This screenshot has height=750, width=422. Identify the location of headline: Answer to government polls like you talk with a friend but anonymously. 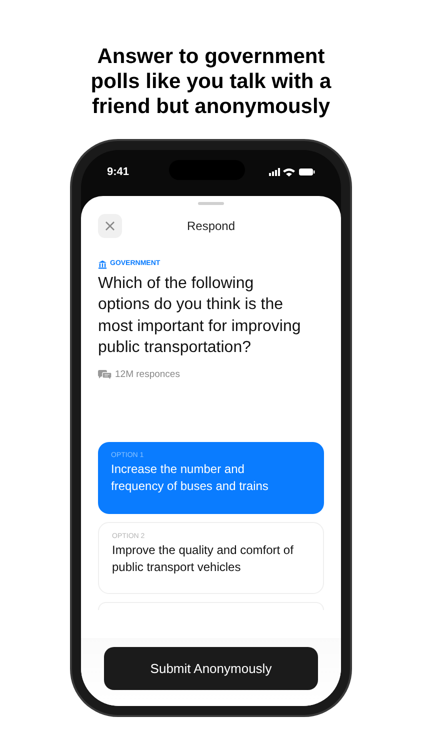
(211, 81).